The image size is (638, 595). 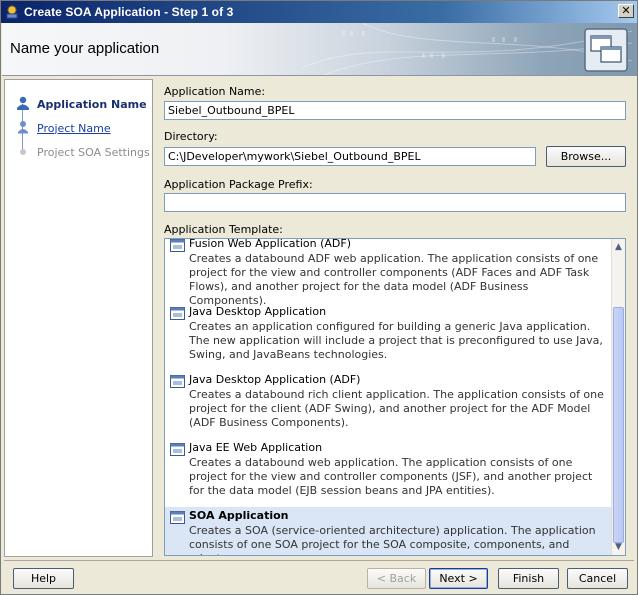 I want to click on title-bar: Create SOA Application - Step 1 of 3 ✕, so click(x=319, y=12).